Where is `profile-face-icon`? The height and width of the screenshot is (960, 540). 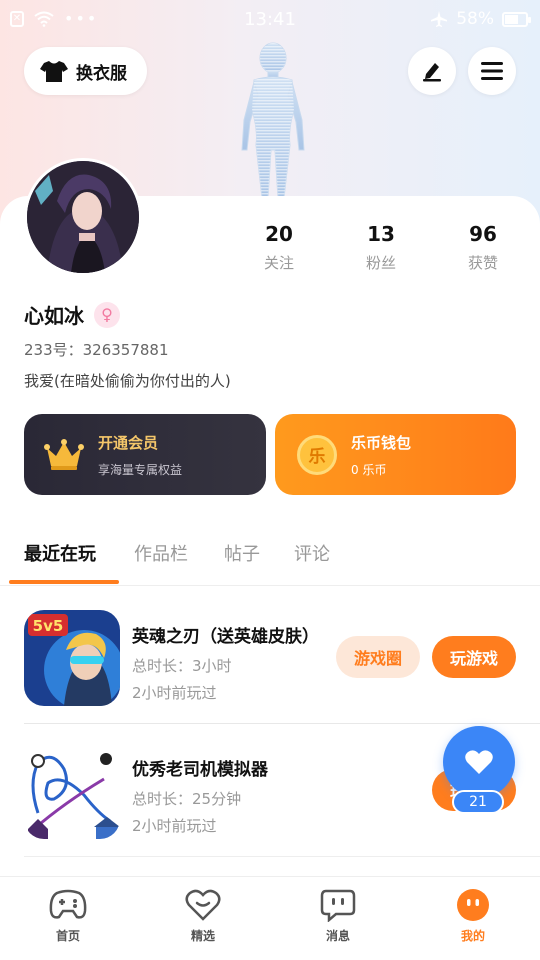
profile-face-icon is located at coordinates (473, 905).